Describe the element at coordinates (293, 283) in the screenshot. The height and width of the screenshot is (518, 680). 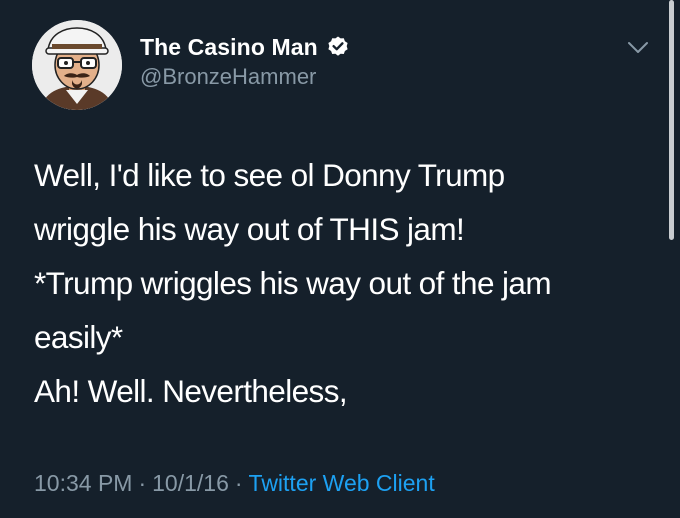
I see `tweet-line: *Trump wriggles his way out of the jam` at that location.